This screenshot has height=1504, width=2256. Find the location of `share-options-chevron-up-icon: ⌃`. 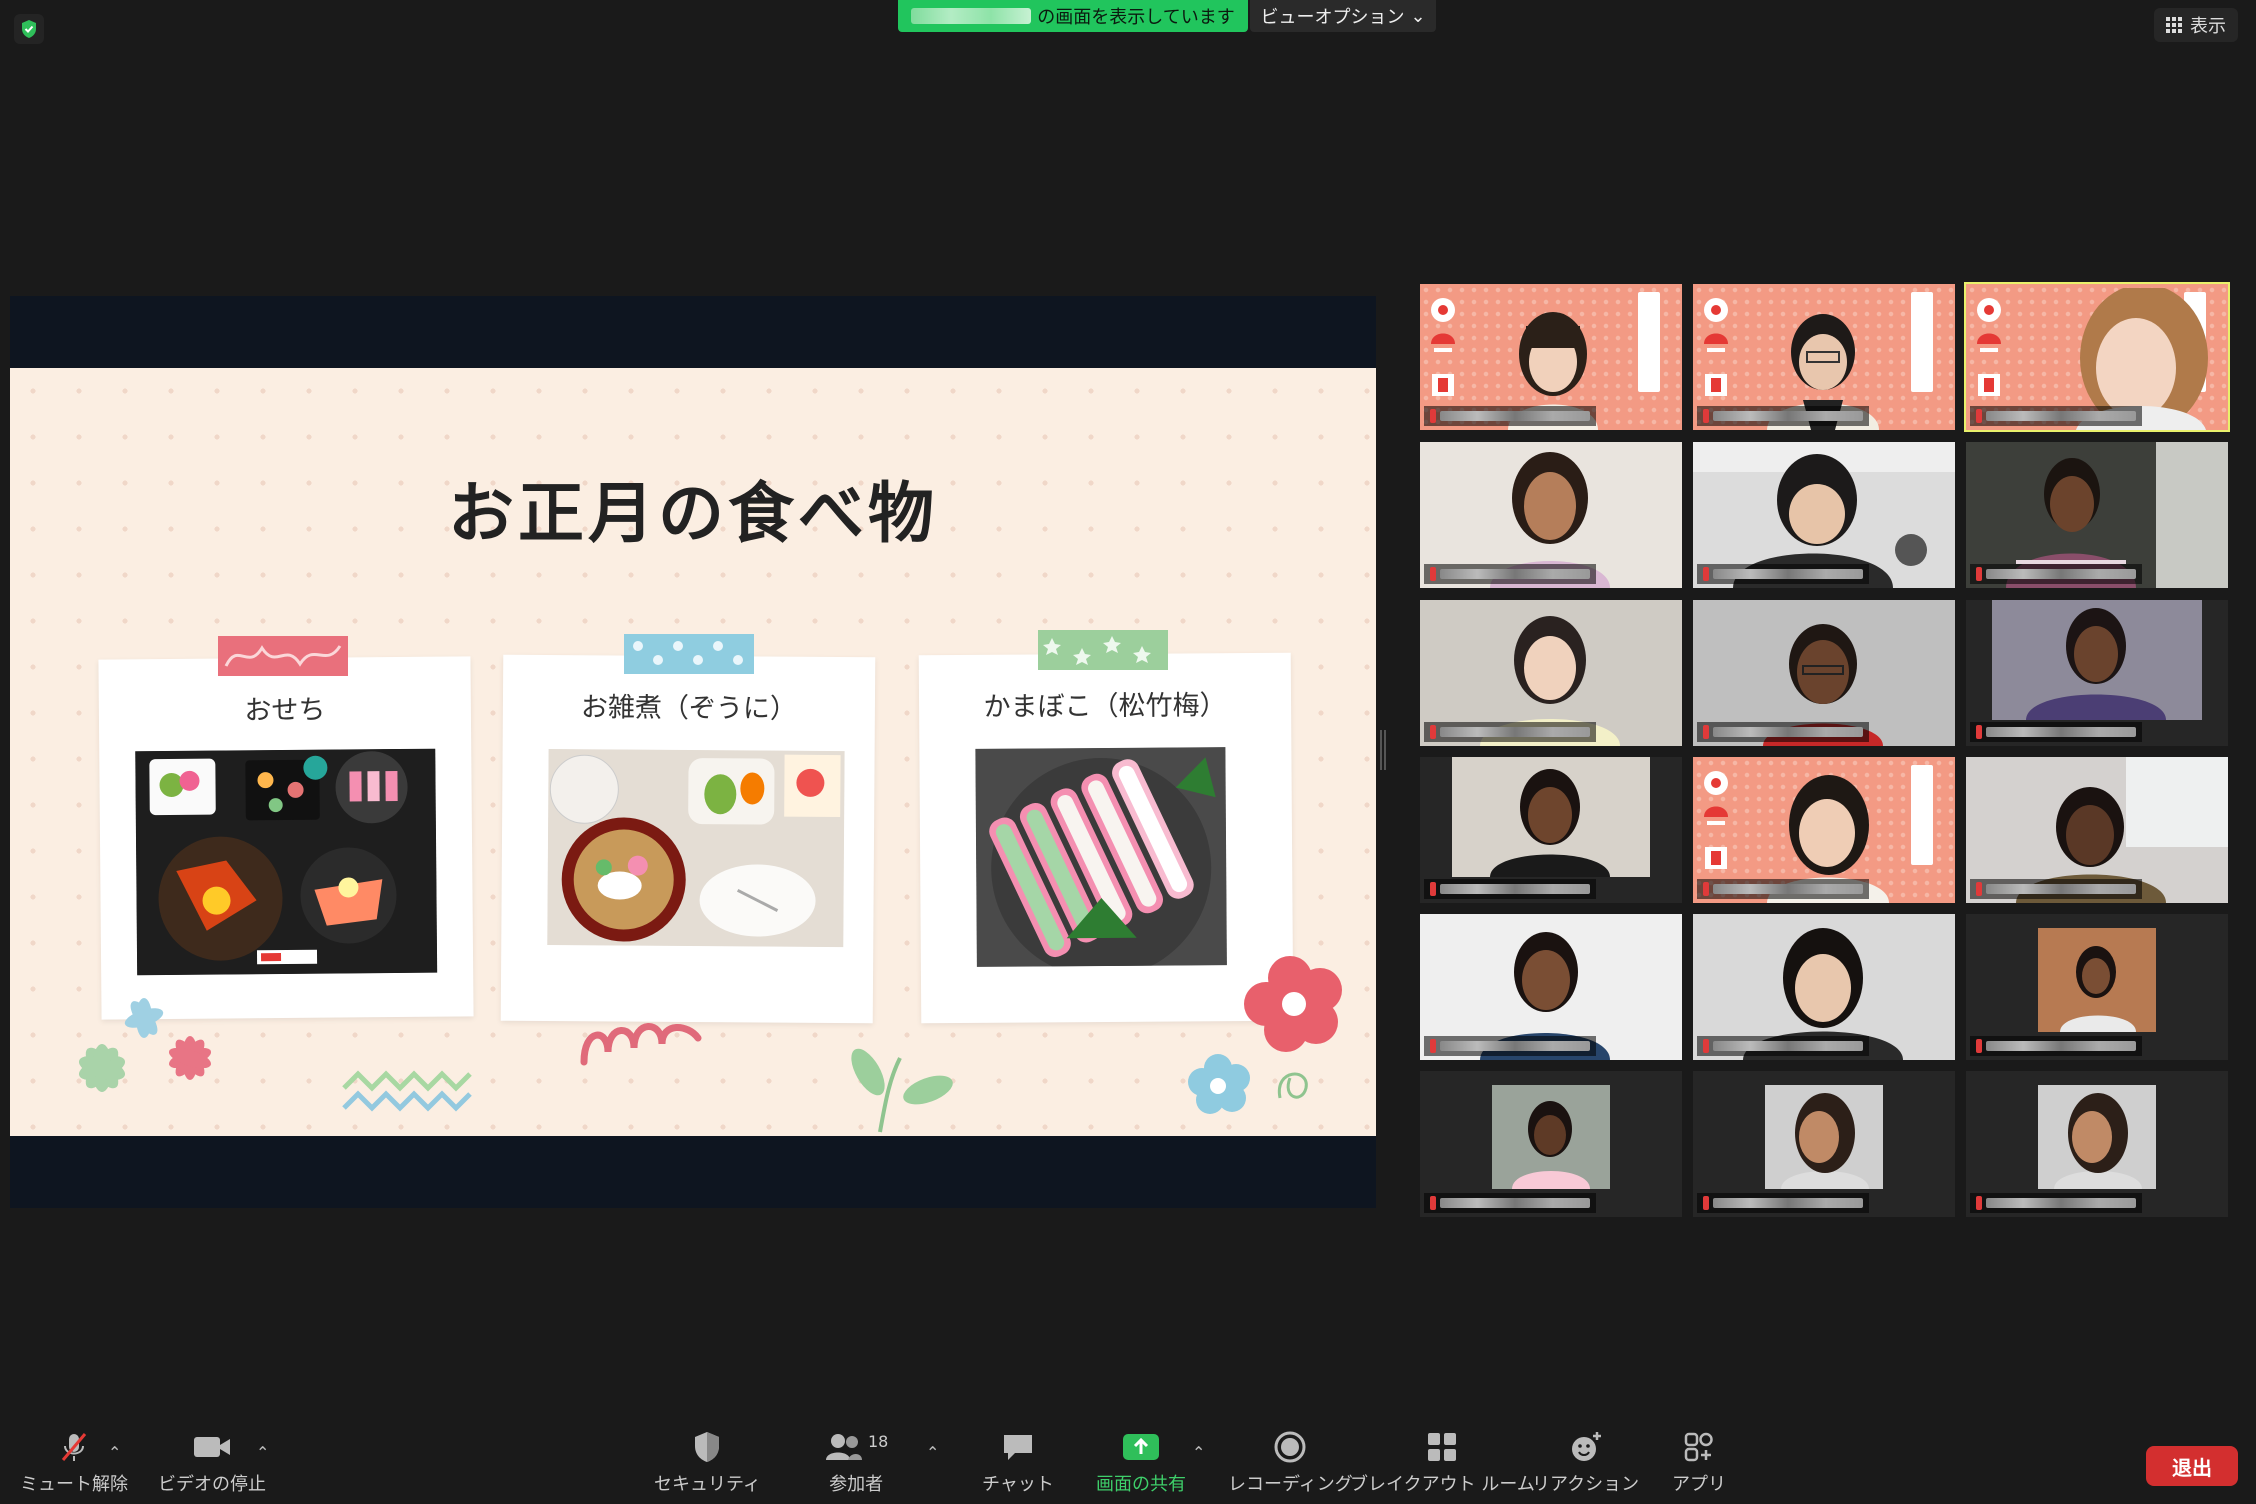

share-options-chevron-up-icon: ⌃ is located at coordinates (1198, 1452).